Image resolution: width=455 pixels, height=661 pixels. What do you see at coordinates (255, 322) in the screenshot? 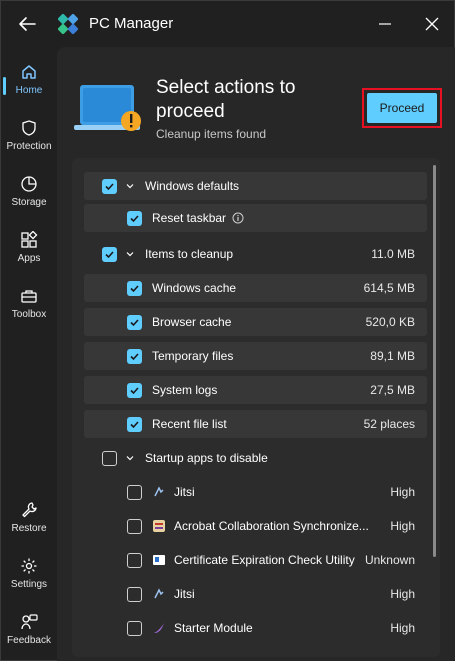
I see `list-item-browser-cache: Browser cache 520,0 KB` at bounding box center [255, 322].